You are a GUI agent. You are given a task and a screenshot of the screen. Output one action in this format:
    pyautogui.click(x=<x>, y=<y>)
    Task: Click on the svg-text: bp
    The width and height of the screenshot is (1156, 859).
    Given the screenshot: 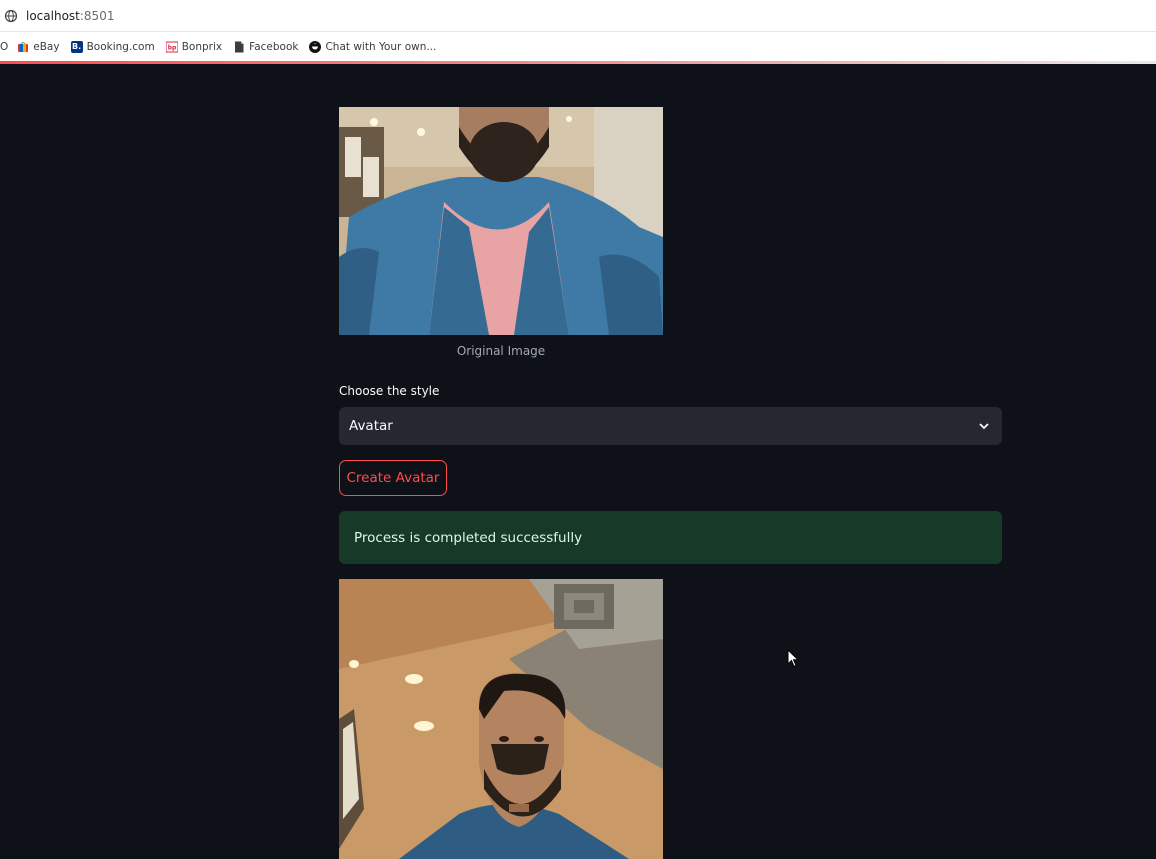 What is the action you would take?
    pyautogui.click(x=171, y=47)
    